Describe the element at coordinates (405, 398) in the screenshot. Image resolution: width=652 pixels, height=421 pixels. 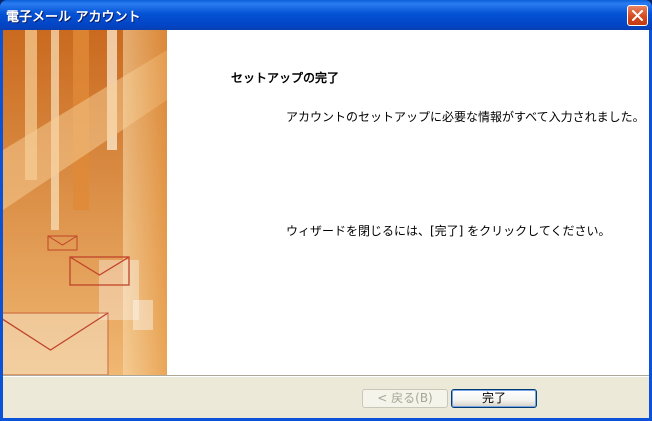
I see `back-button: < 戻る(B)` at that location.